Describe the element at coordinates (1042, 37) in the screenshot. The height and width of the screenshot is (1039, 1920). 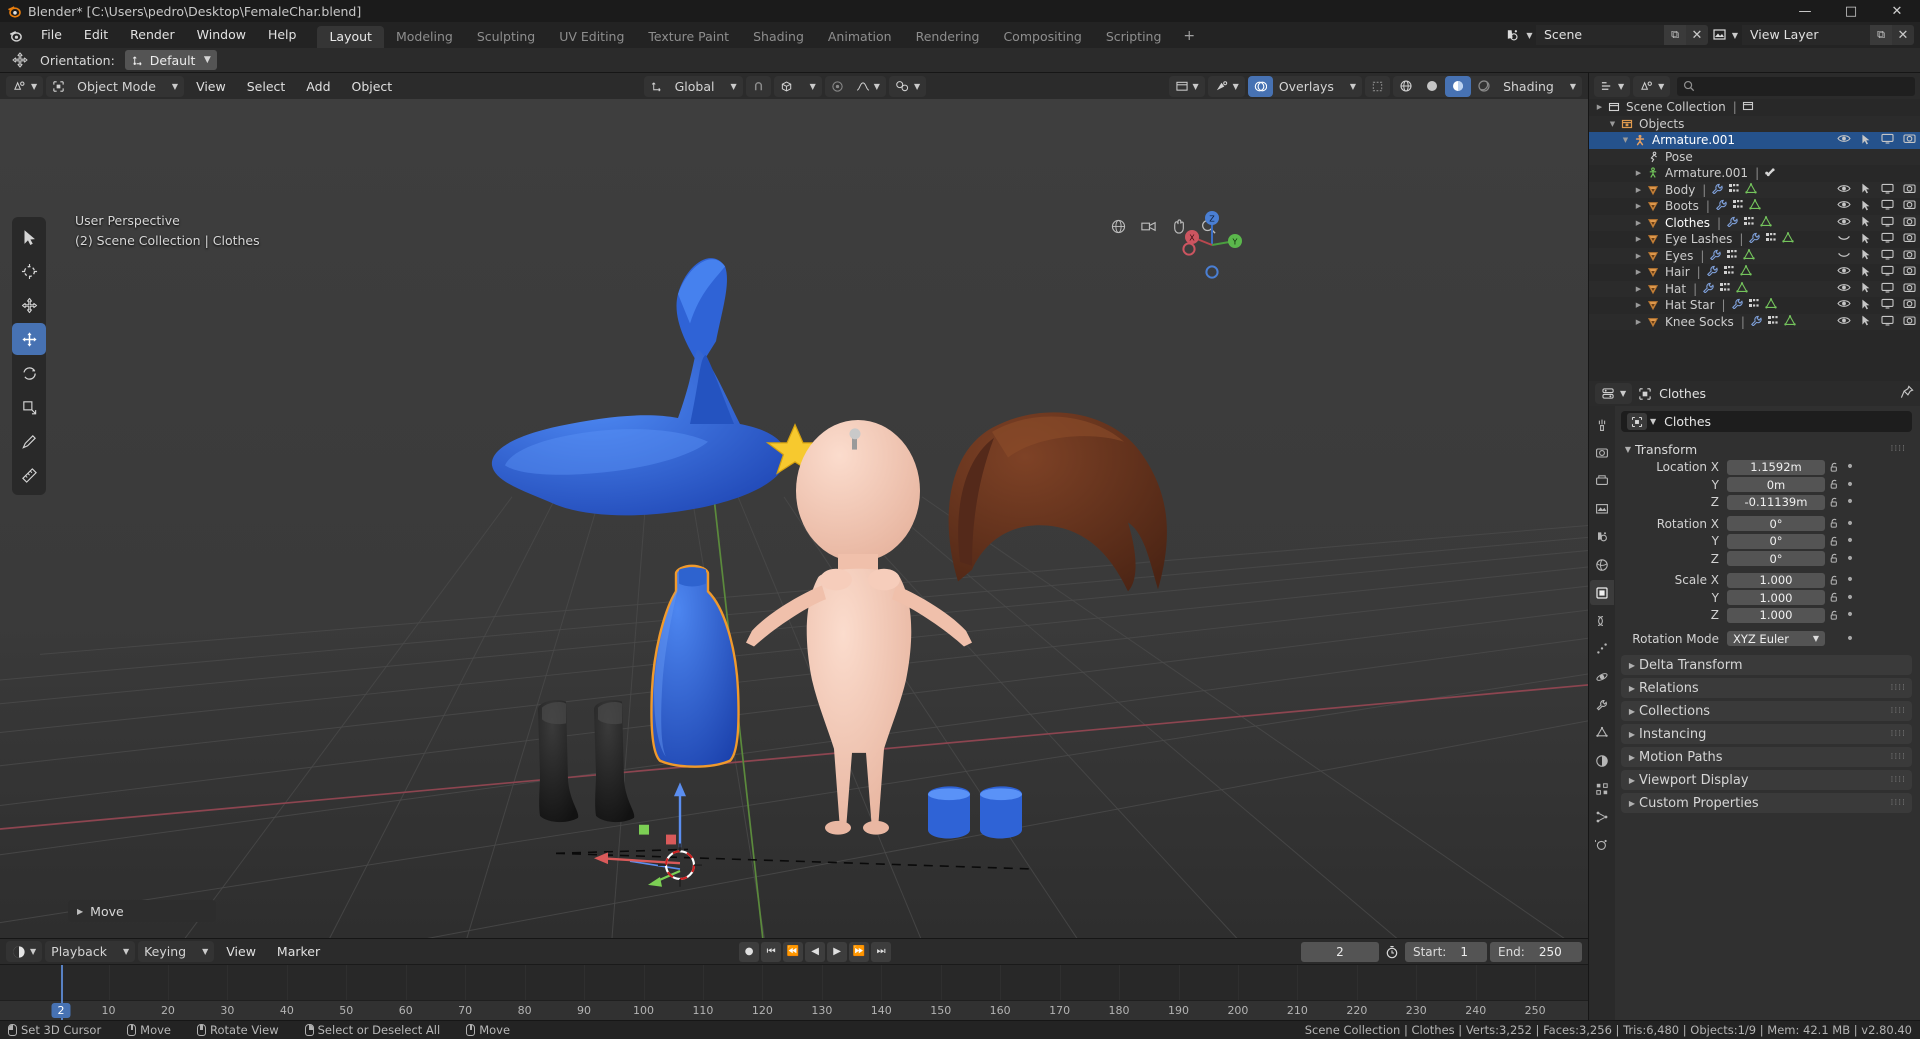
I see `tab-compositing: Compositing` at that location.